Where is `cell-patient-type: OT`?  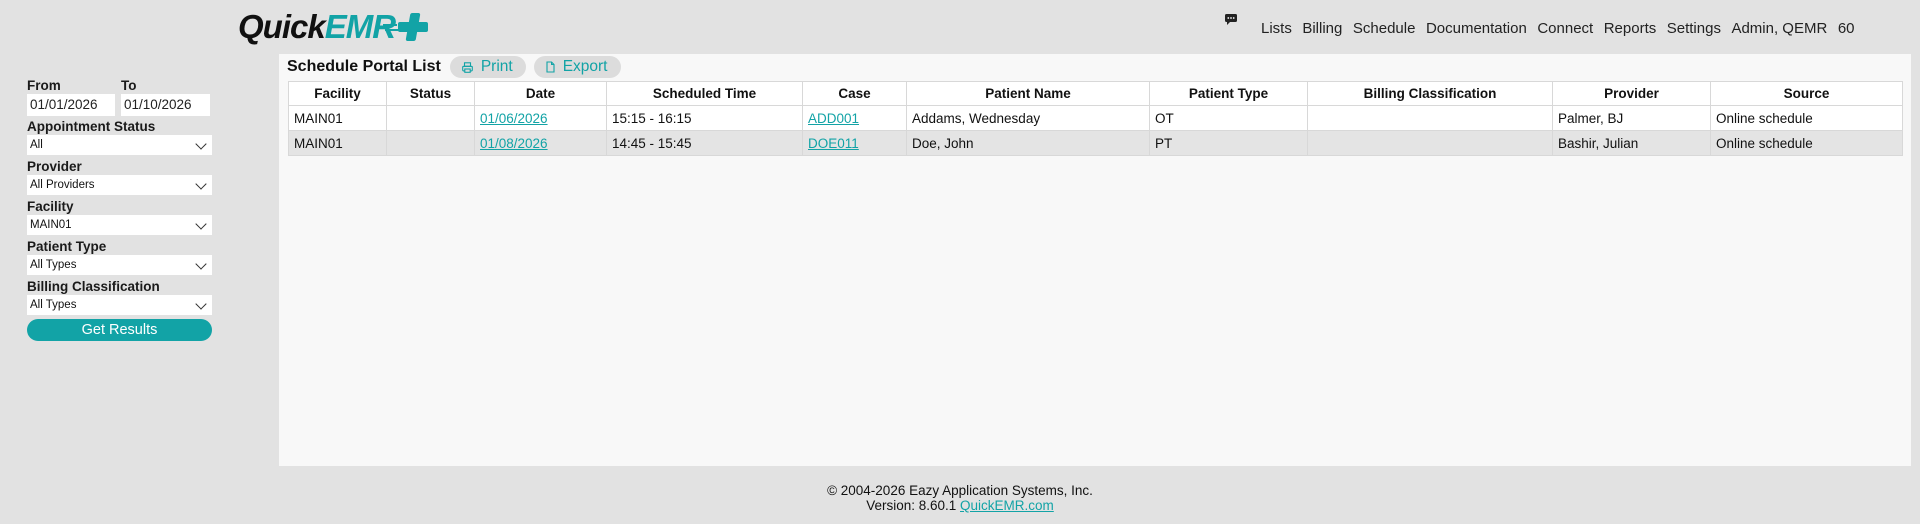 cell-patient-type: OT is located at coordinates (1228, 118).